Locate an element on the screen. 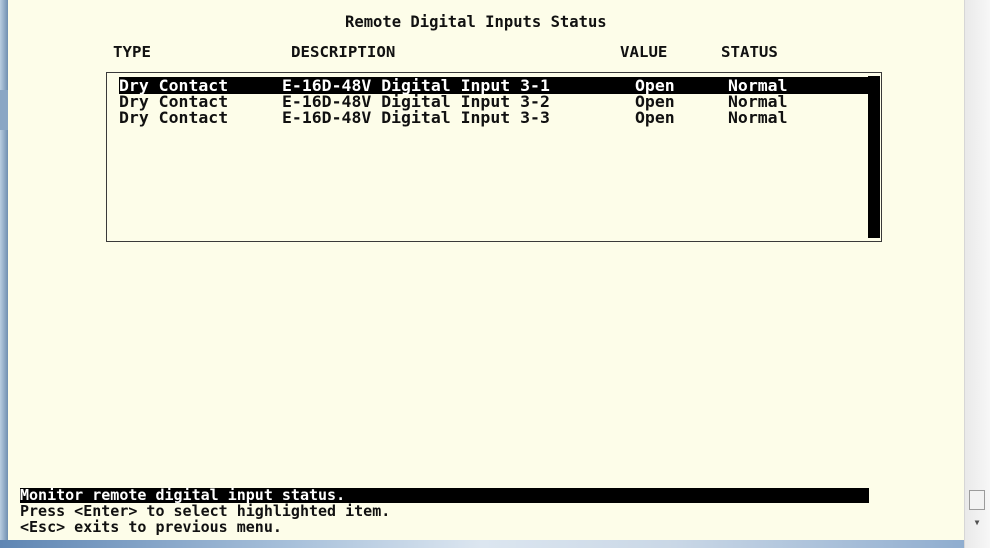 The height and width of the screenshot is (548, 990). window-left-frame is located at coordinates (4, 274).